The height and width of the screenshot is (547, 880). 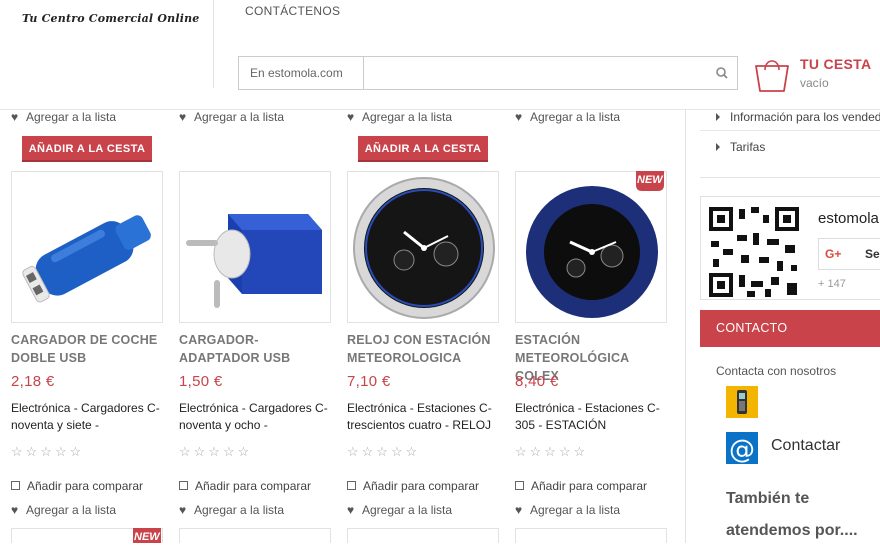 I want to click on usb-adapter-image, so click(x=254, y=261).